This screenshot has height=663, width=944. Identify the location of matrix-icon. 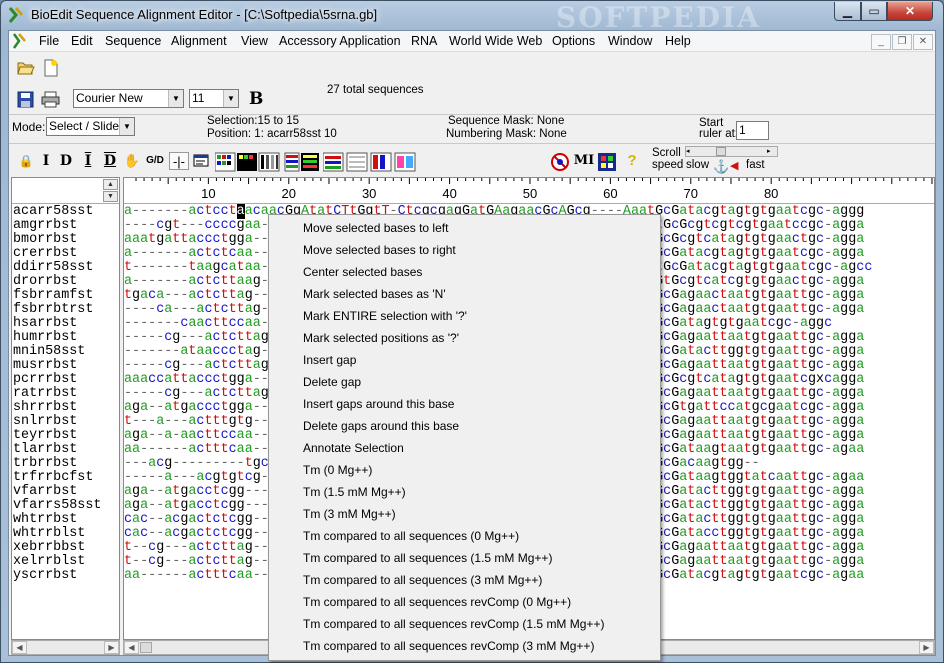
(607, 162).